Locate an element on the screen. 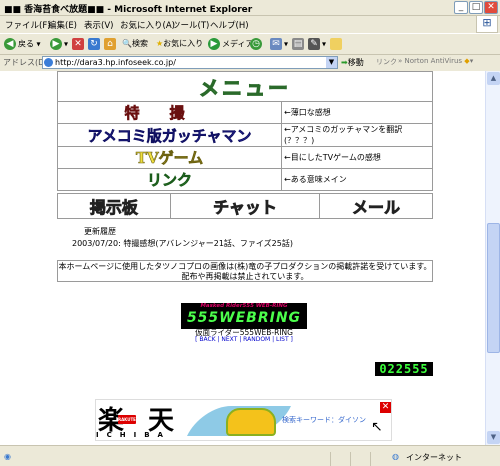 The height and width of the screenshot is (466, 500). stop-icon: ✕ is located at coordinates (78, 44).